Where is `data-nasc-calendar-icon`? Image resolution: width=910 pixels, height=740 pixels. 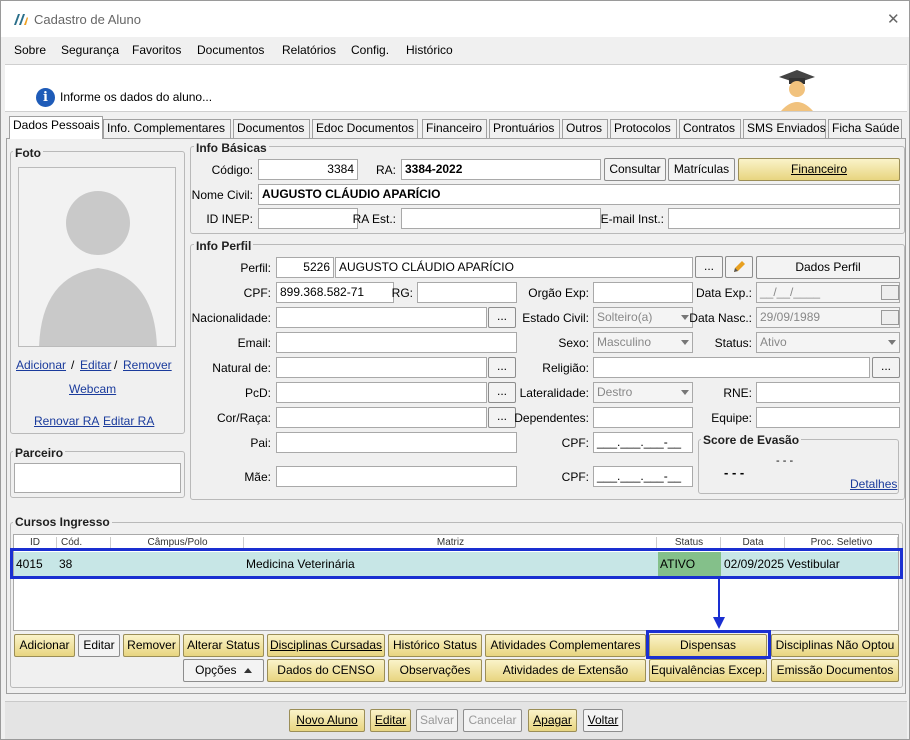 data-nasc-calendar-icon is located at coordinates (890, 317).